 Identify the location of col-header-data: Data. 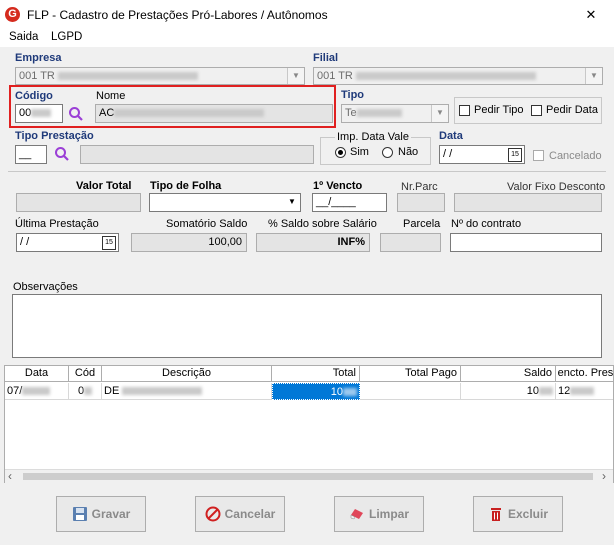
(37, 374).